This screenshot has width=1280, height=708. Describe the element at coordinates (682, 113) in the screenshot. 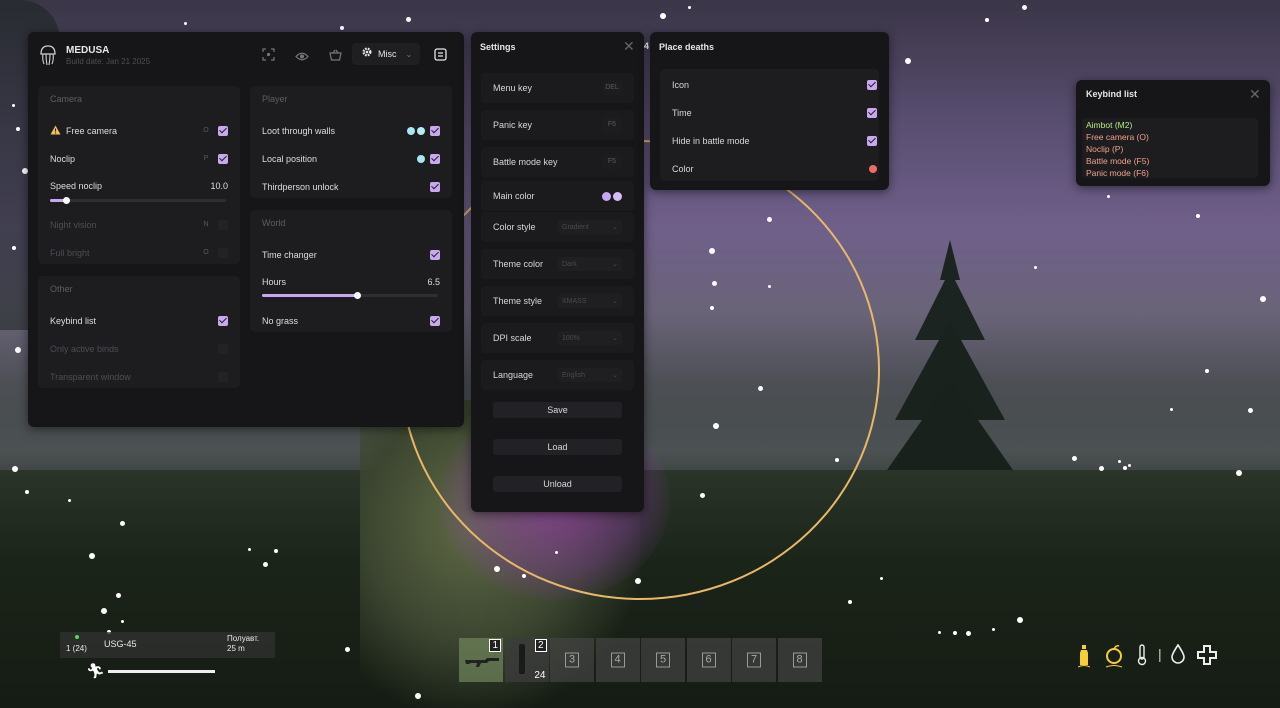

I see `time-label: Time` at that location.